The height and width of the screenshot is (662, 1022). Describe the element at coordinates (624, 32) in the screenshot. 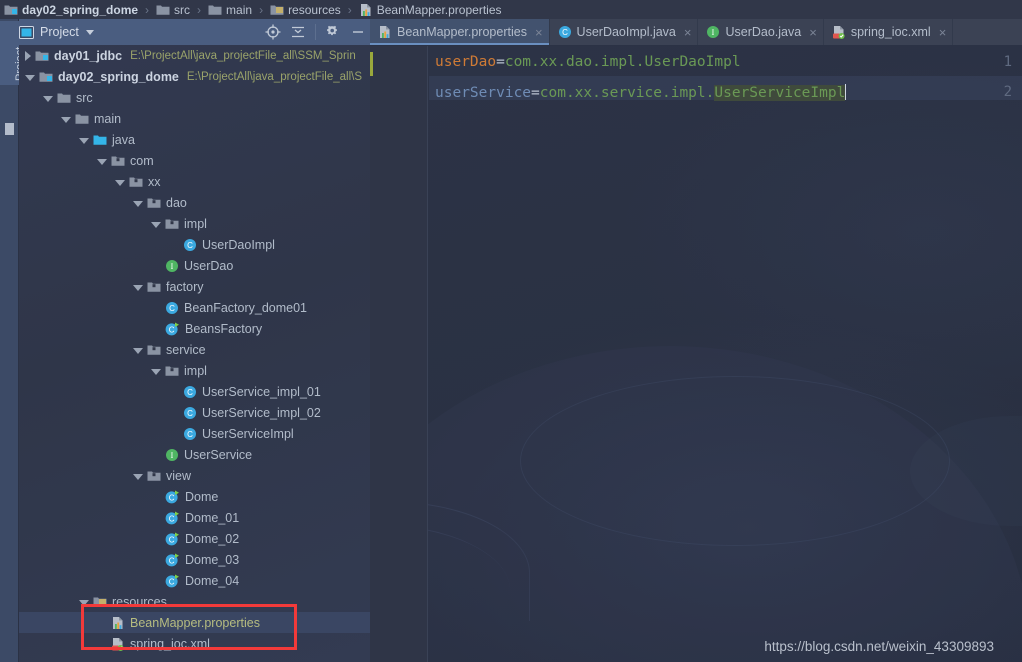

I see `editor-tab-userdaoimpl-java: C UserDaoImpl.java ×` at that location.